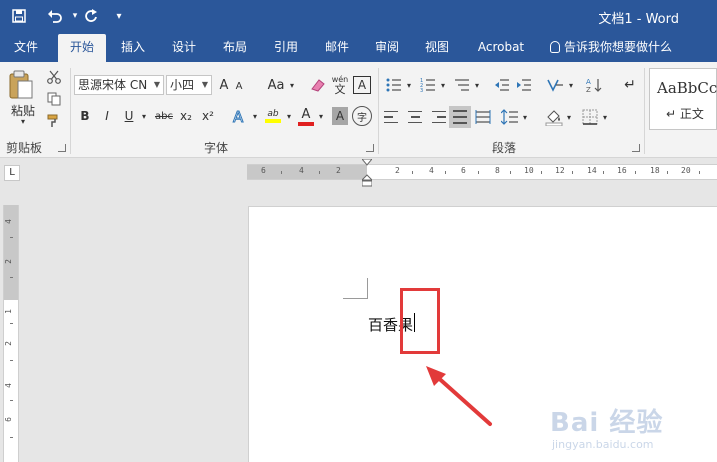  I want to click on align-left-icon, so click(393, 117).